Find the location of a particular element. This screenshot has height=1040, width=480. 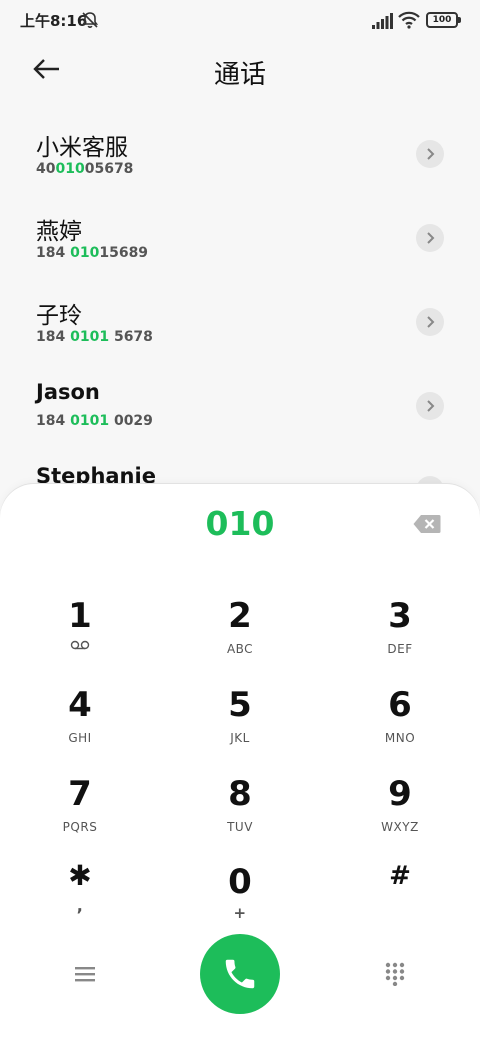

key-digit: ✱ is located at coordinates (80, 875).